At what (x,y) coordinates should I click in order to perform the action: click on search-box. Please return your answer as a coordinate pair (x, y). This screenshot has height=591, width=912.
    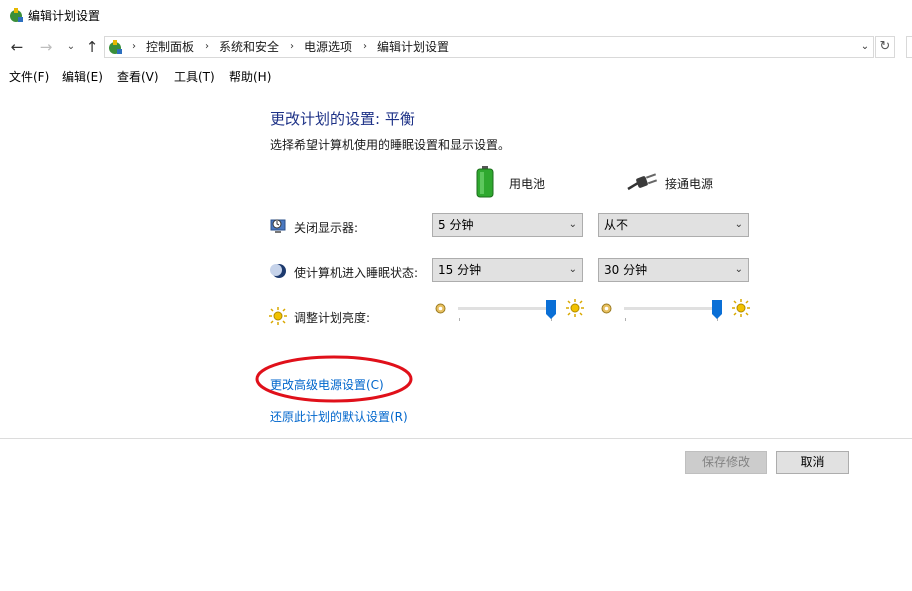
    Looking at the image, I should click on (909, 47).